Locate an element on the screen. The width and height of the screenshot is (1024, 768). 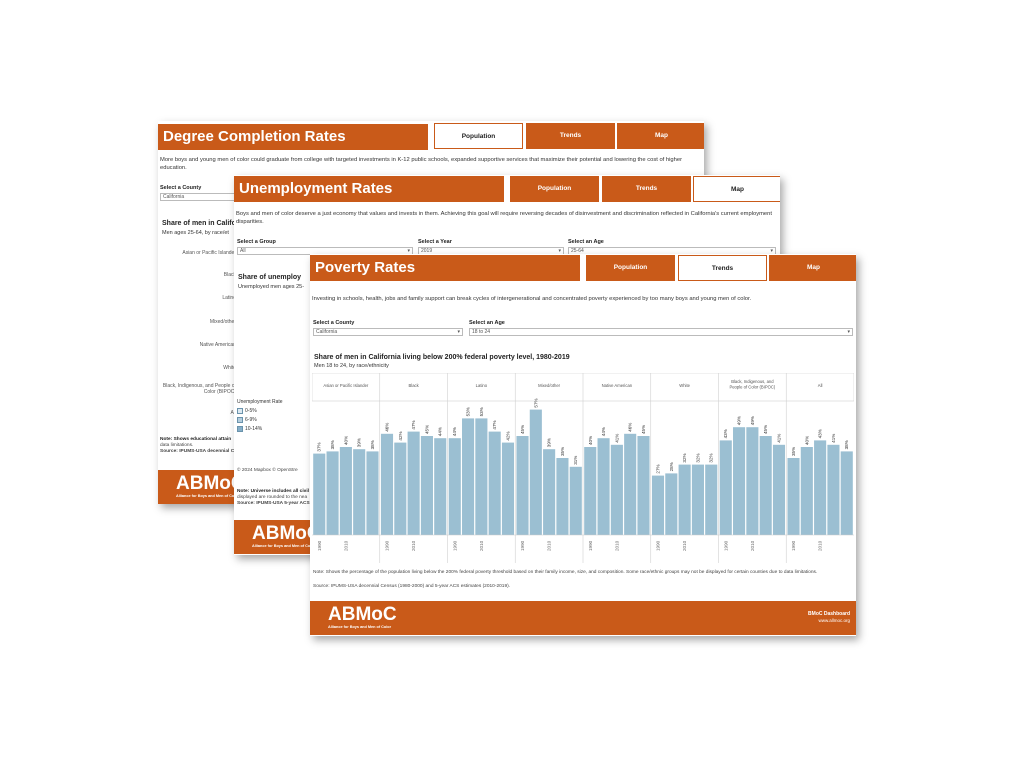
unemp-group-label: Select a Group is located at coordinates (256, 242).